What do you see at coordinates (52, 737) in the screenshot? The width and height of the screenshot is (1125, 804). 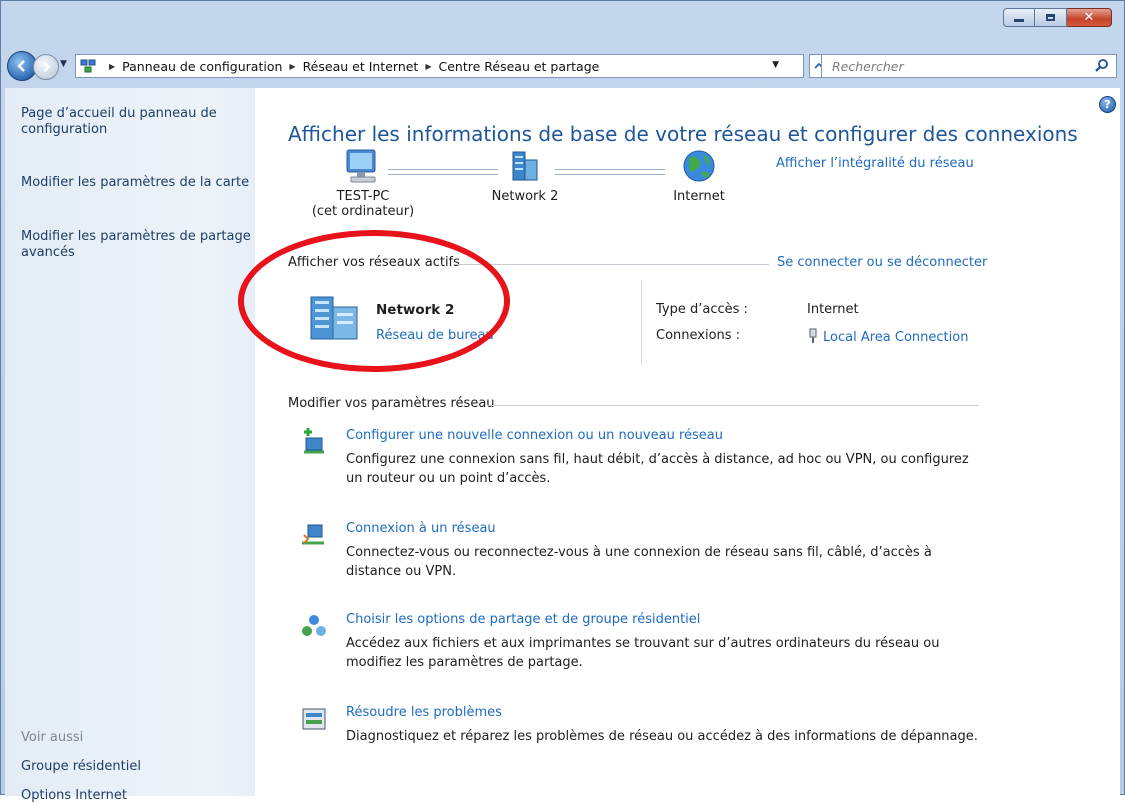 I see `see-also-label: Voir aussi` at bounding box center [52, 737].